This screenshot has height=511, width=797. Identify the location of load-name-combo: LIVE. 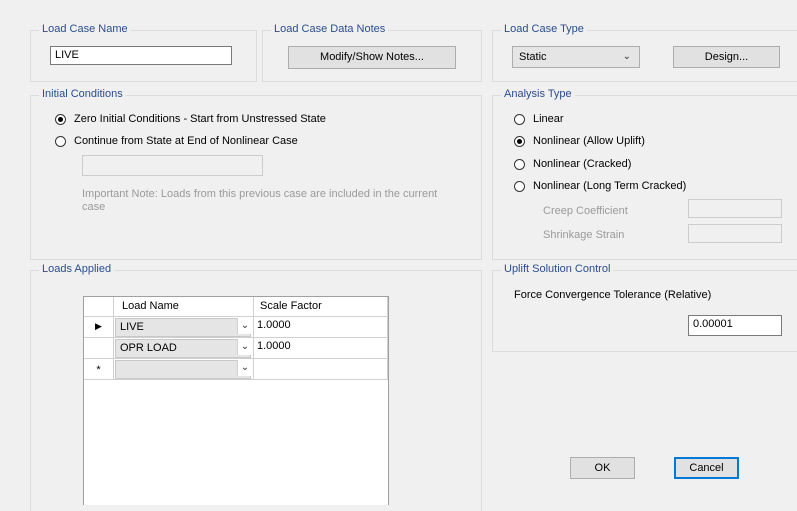
(183, 327).